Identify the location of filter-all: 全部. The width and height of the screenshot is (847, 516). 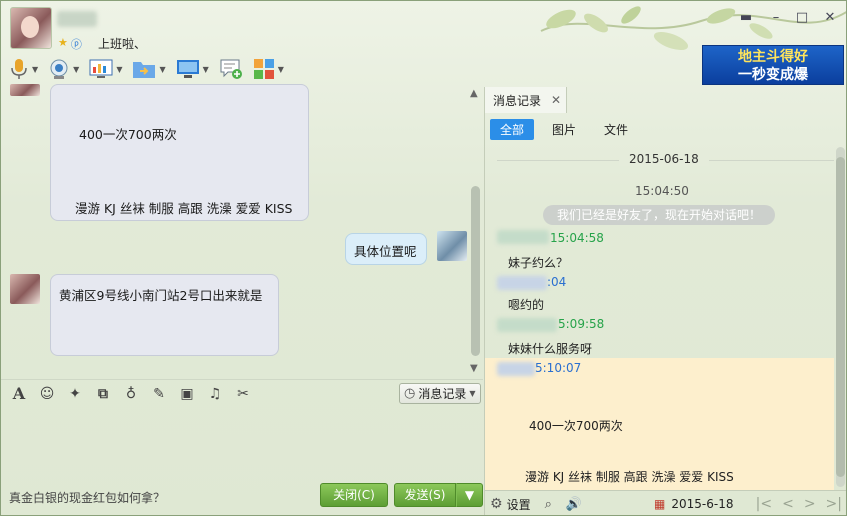
(512, 129).